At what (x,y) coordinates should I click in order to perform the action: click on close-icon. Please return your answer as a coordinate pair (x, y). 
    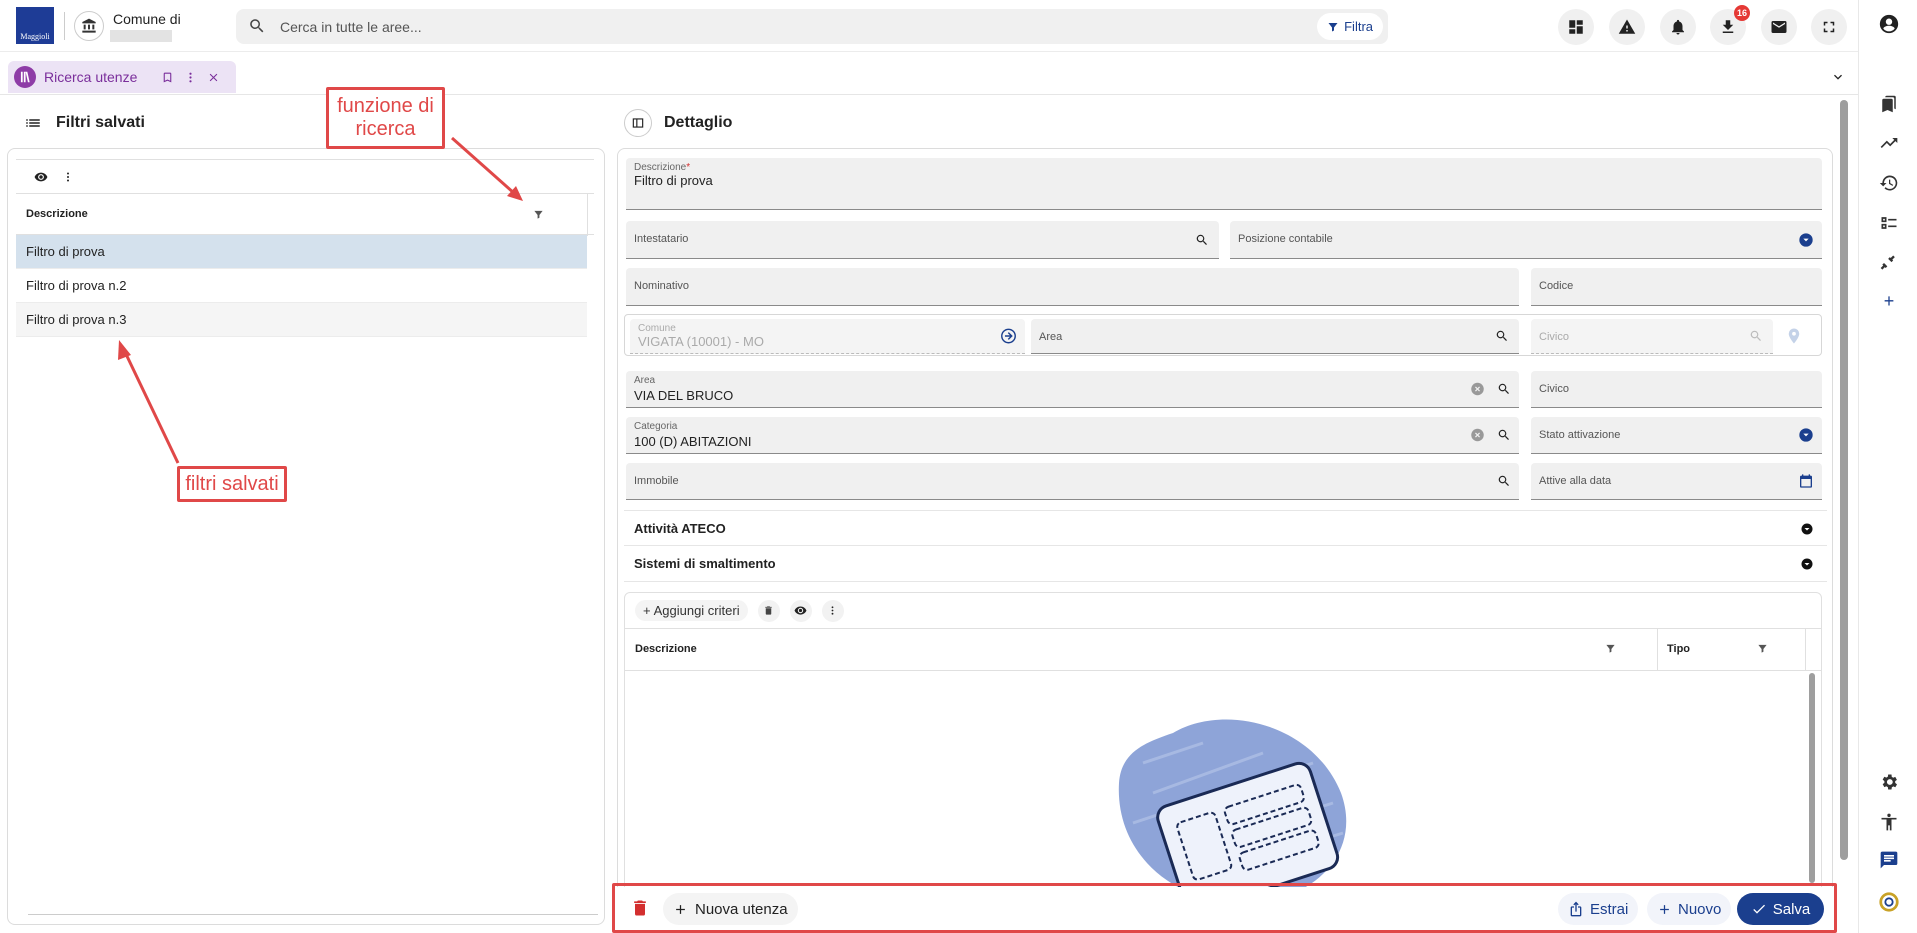
    Looking at the image, I should click on (213, 77).